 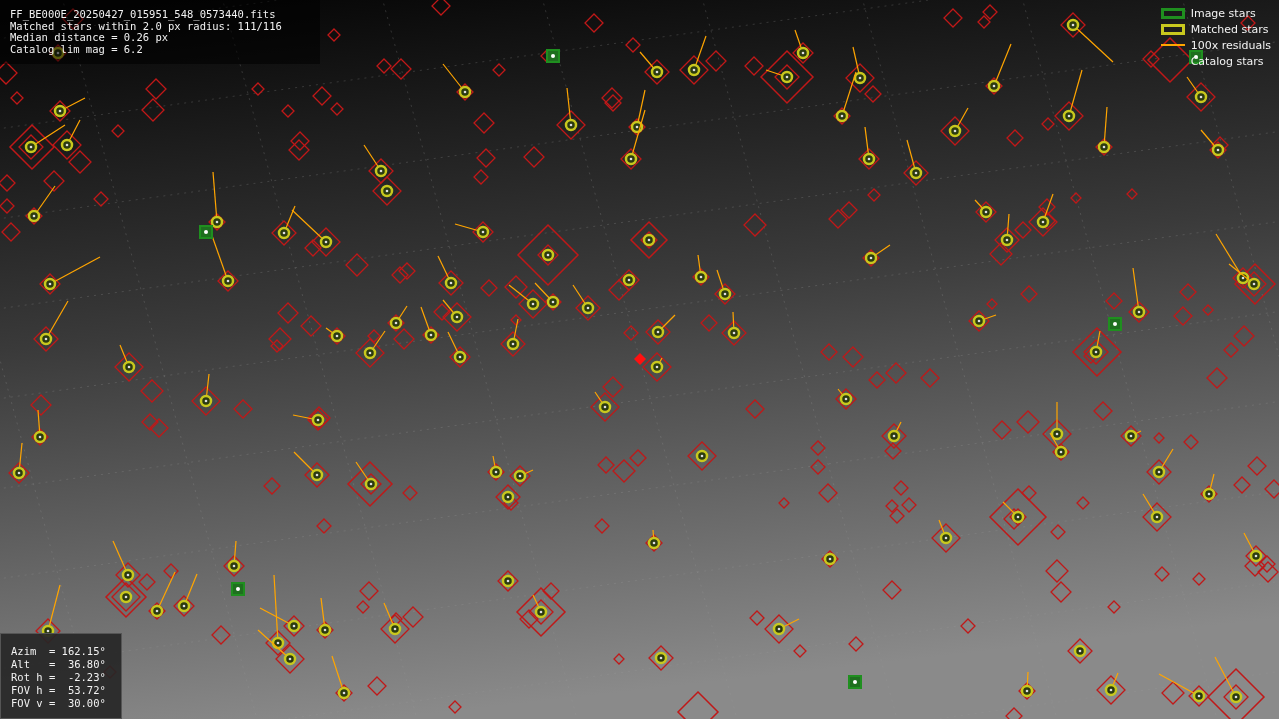 I want to click on info-text: Median distance = 0.26 px, so click(x=89, y=38).